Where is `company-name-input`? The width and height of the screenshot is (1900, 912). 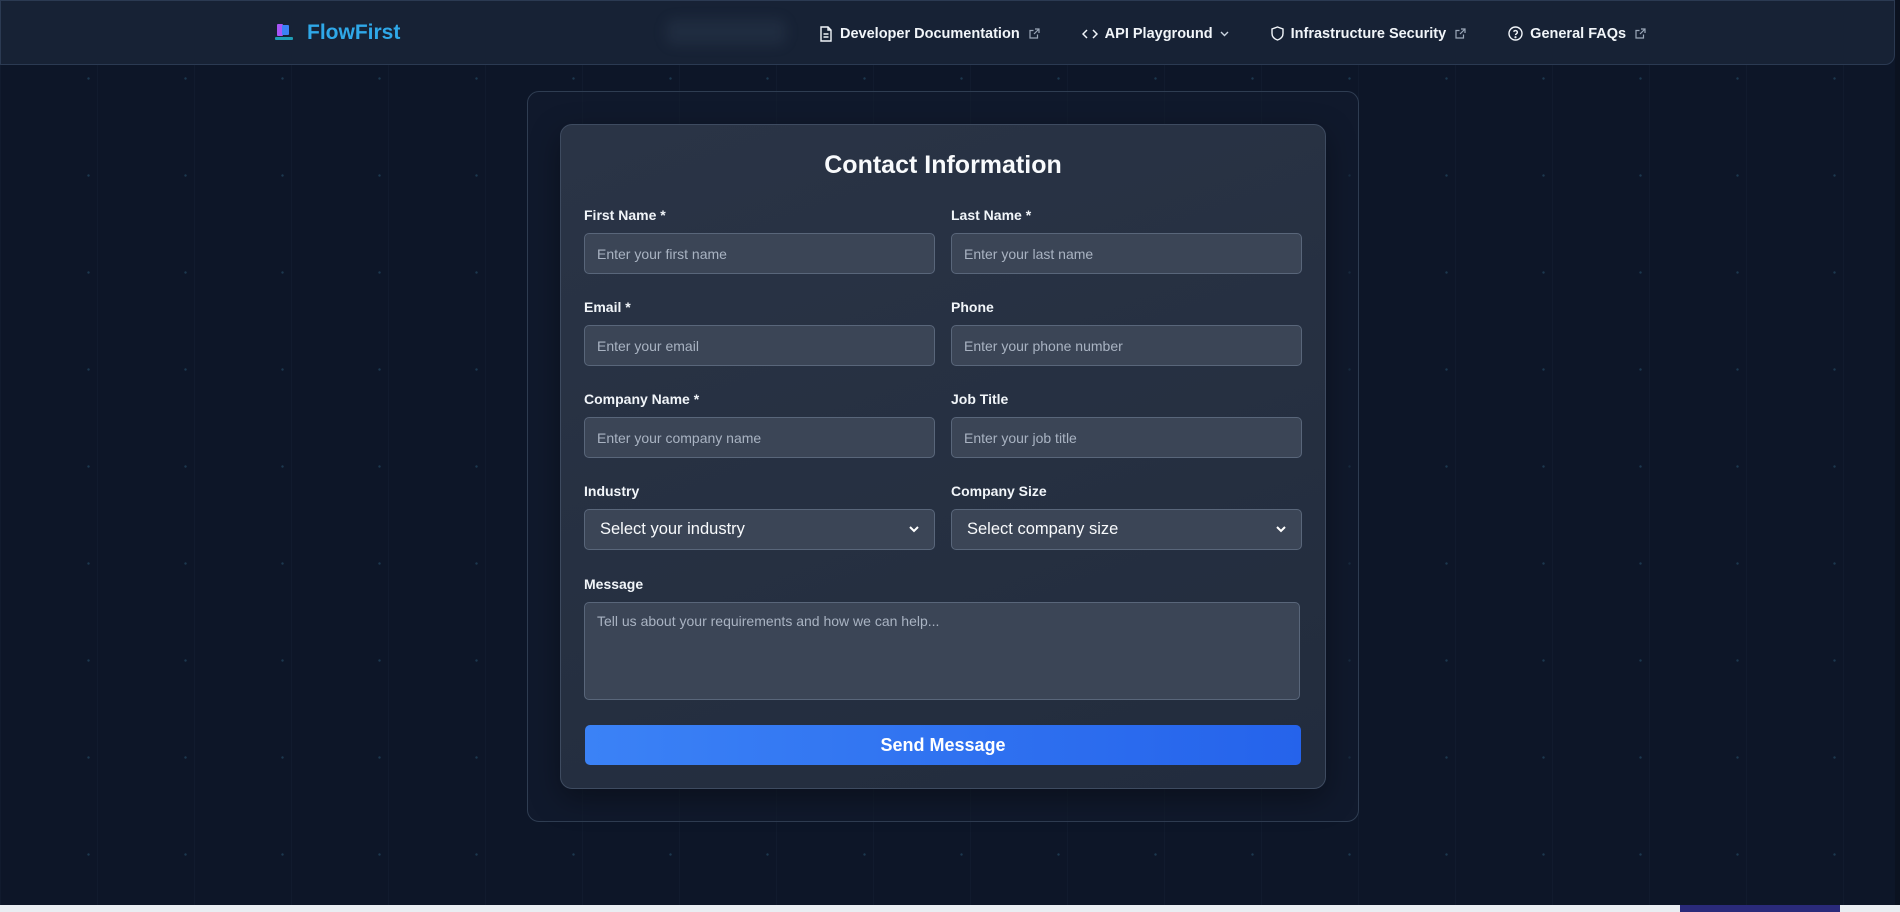
company-name-input is located at coordinates (759, 437).